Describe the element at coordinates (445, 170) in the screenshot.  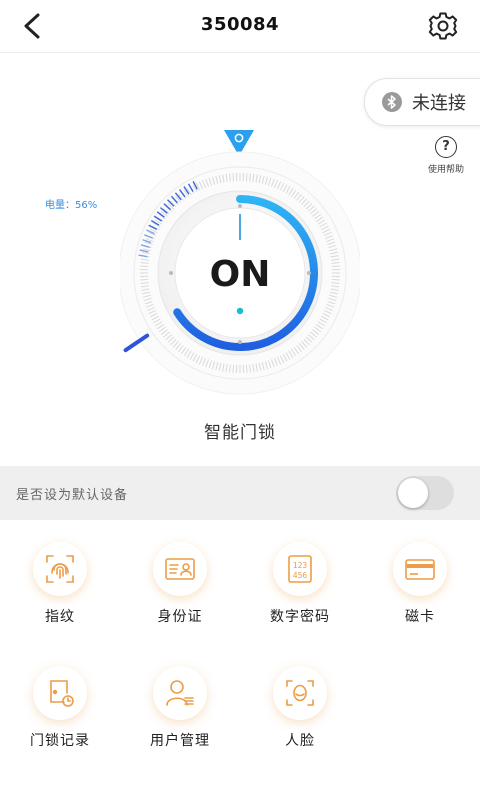
I see `help-label: 使用帮助` at that location.